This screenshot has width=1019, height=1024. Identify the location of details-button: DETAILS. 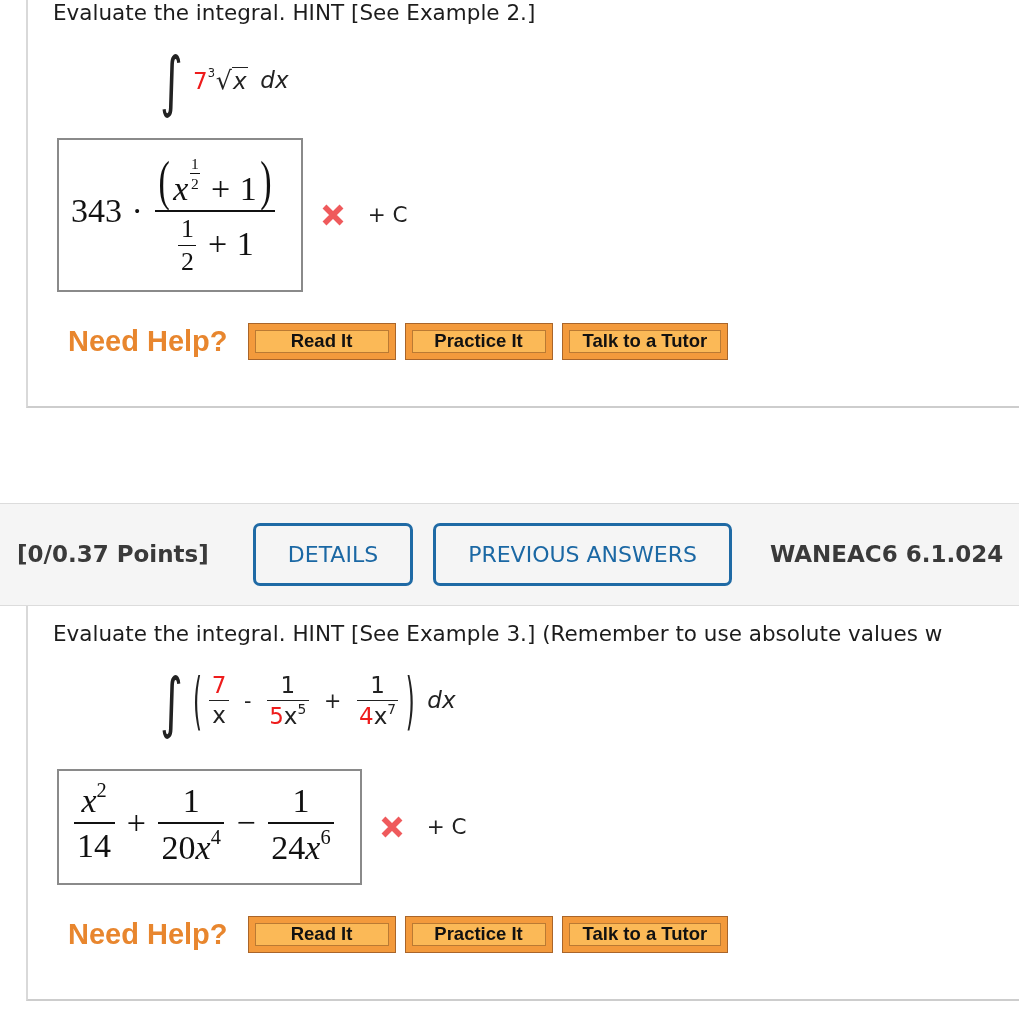
(333, 554).